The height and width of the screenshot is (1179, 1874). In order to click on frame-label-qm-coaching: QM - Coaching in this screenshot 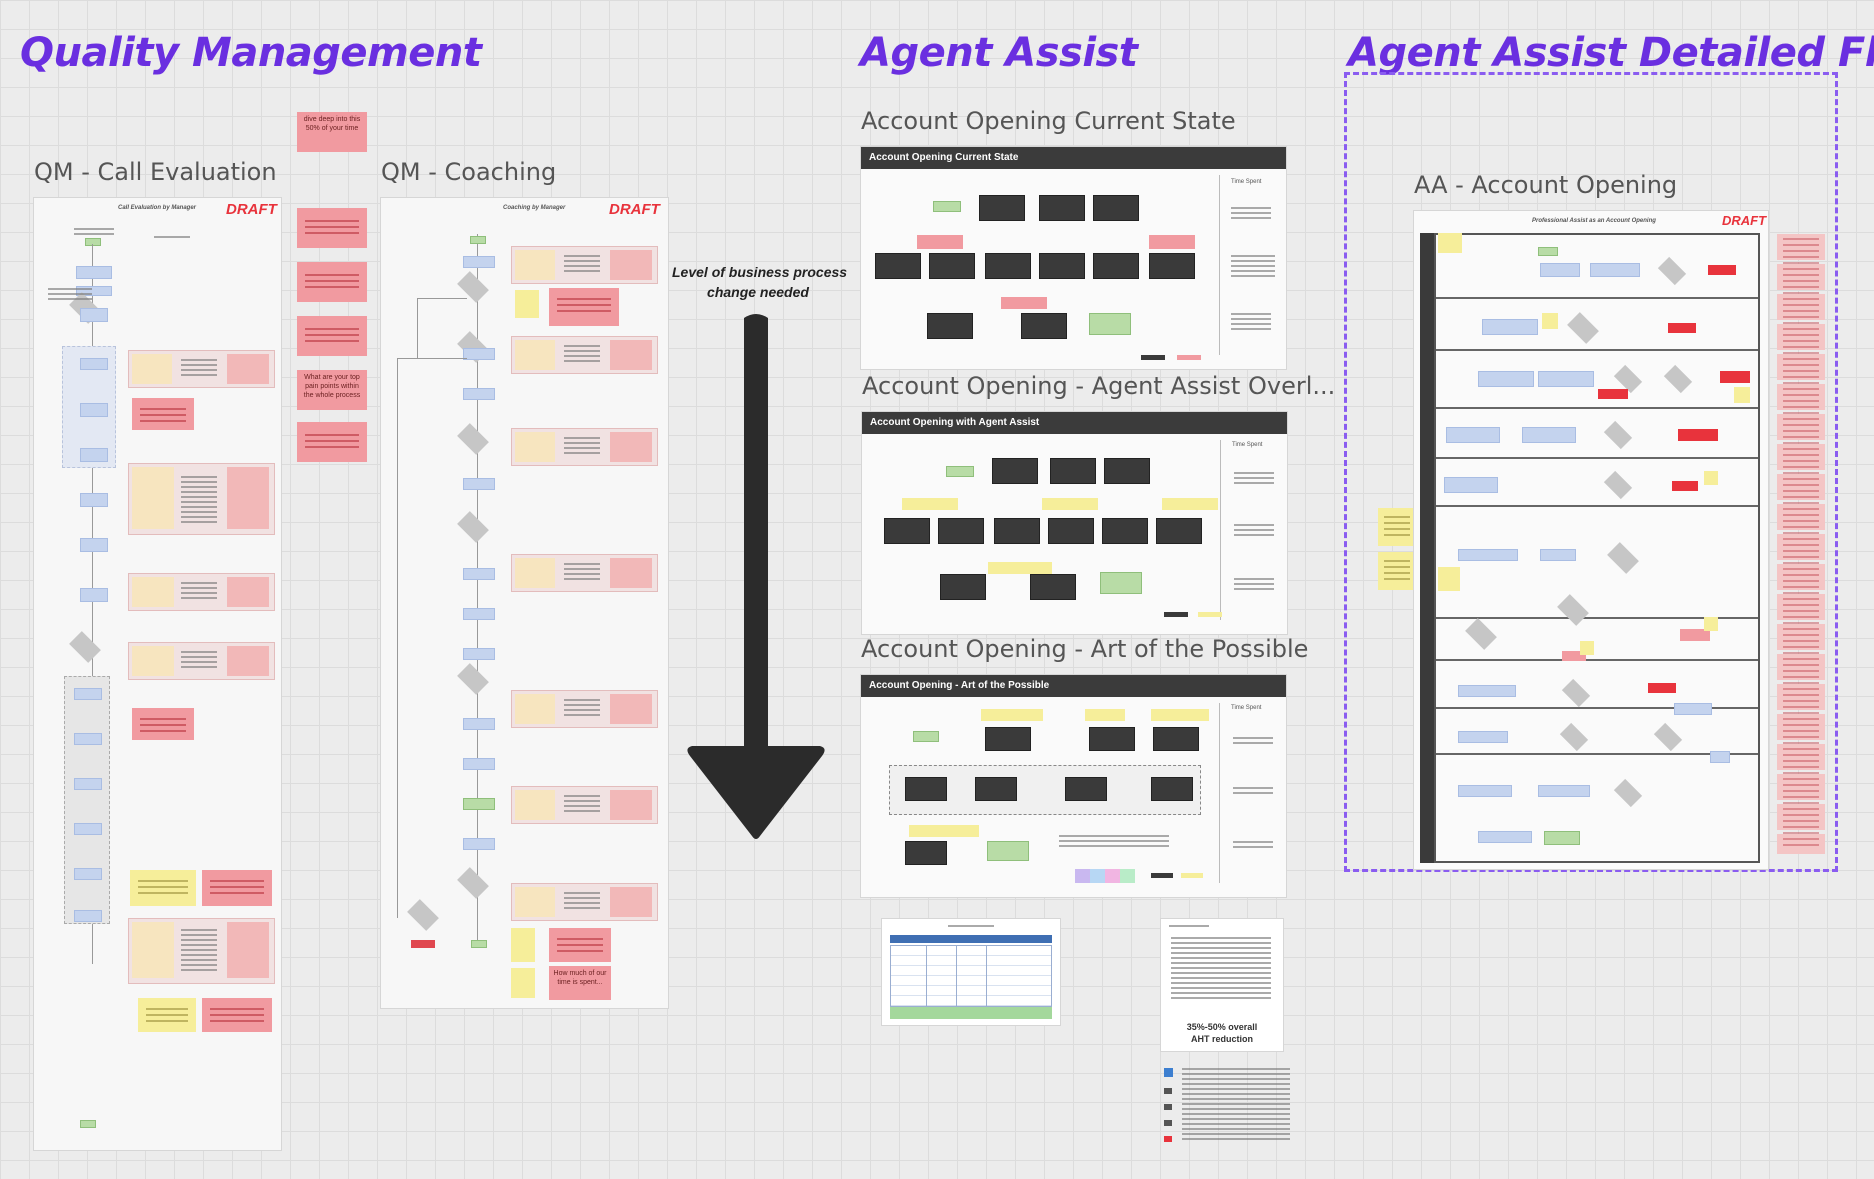, I will do `click(468, 172)`.